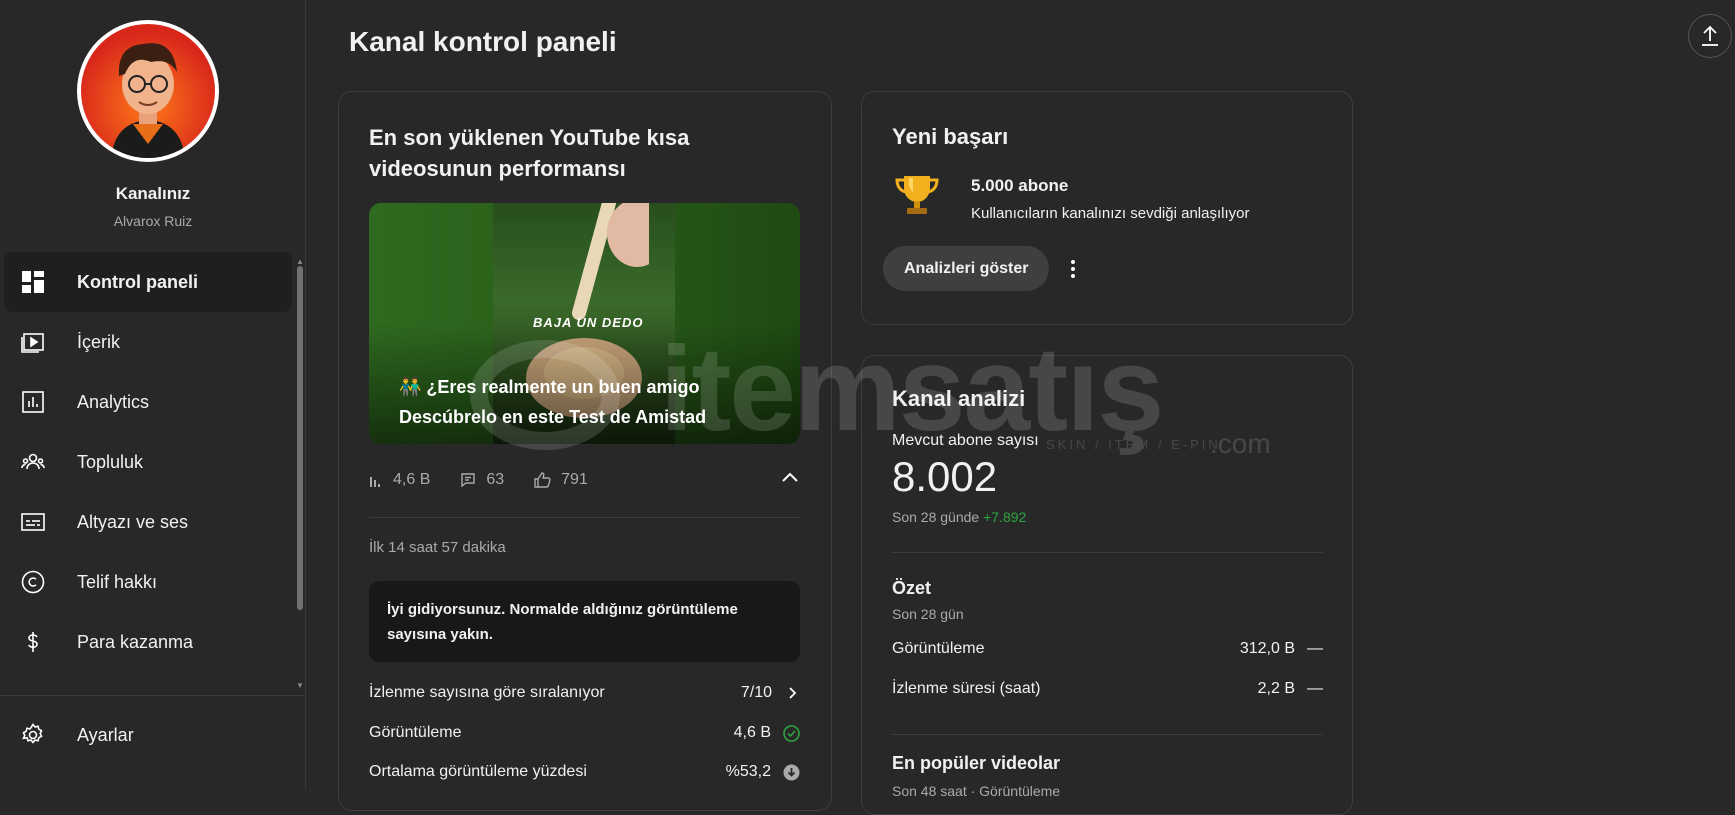 The width and height of the screenshot is (1735, 815). Describe the element at coordinates (148, 91) in the screenshot. I see `channel-avatar` at that location.